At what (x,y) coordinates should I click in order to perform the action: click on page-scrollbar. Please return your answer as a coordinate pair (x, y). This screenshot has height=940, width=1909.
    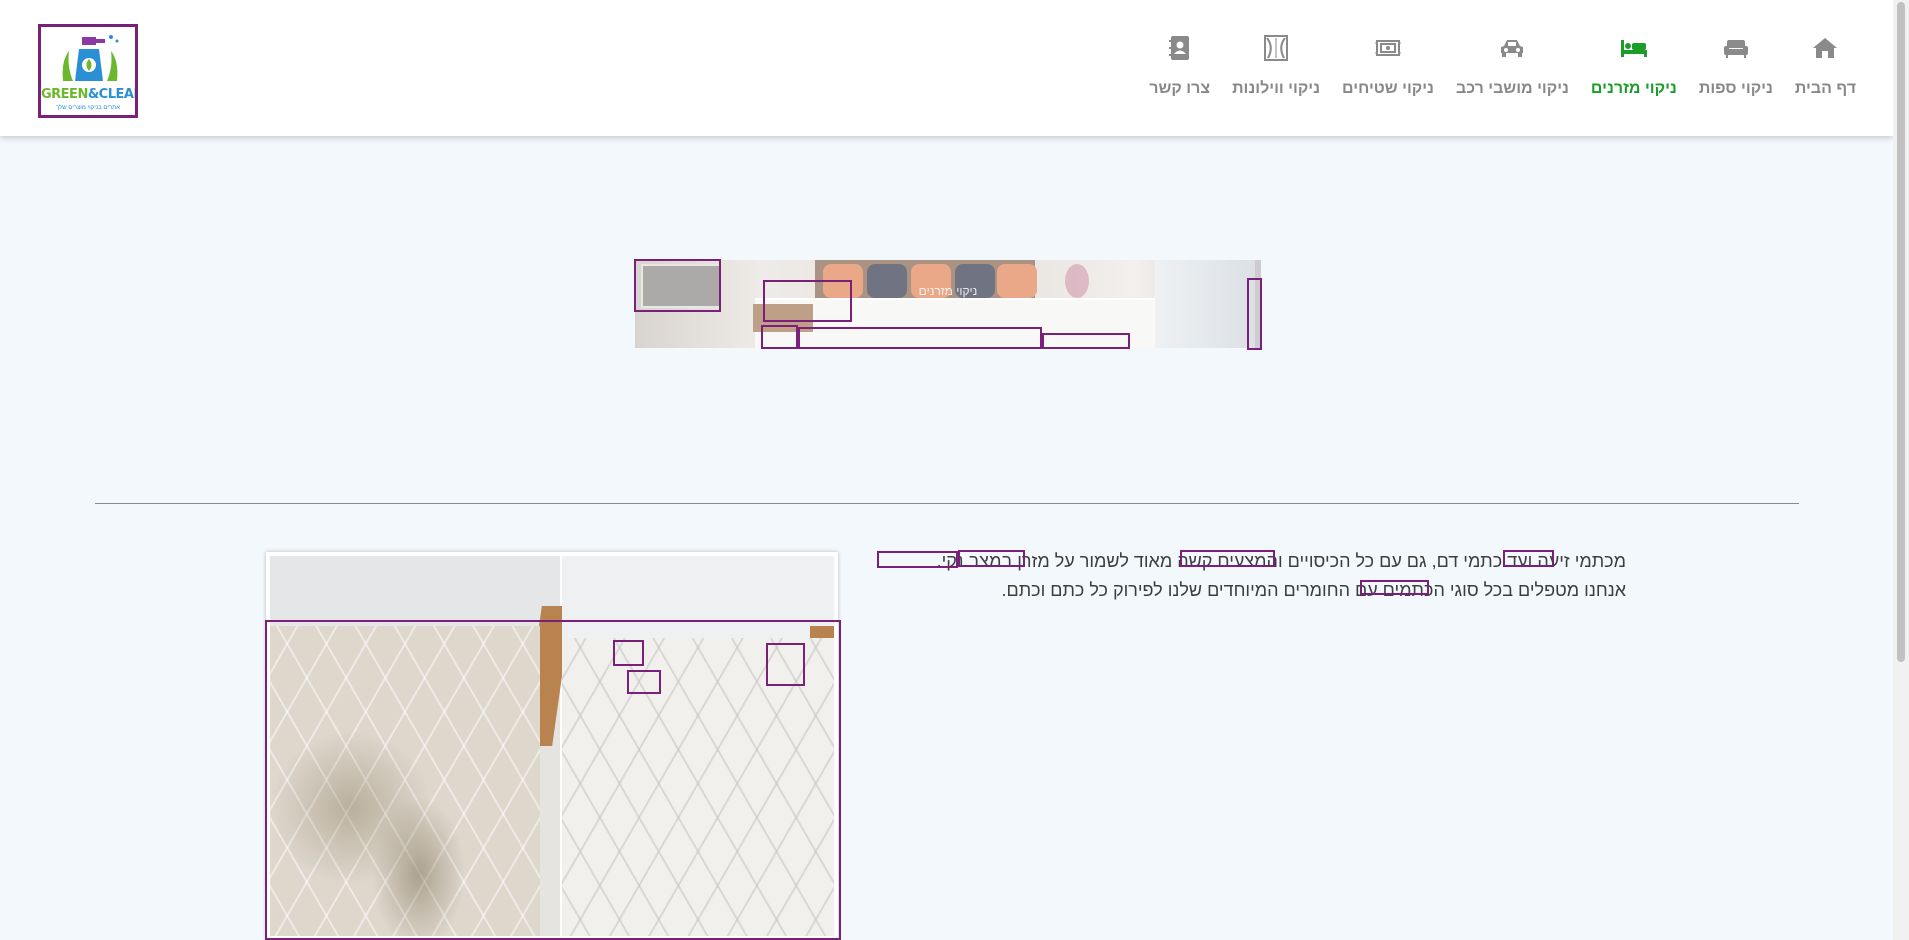
    Looking at the image, I should click on (1901, 470).